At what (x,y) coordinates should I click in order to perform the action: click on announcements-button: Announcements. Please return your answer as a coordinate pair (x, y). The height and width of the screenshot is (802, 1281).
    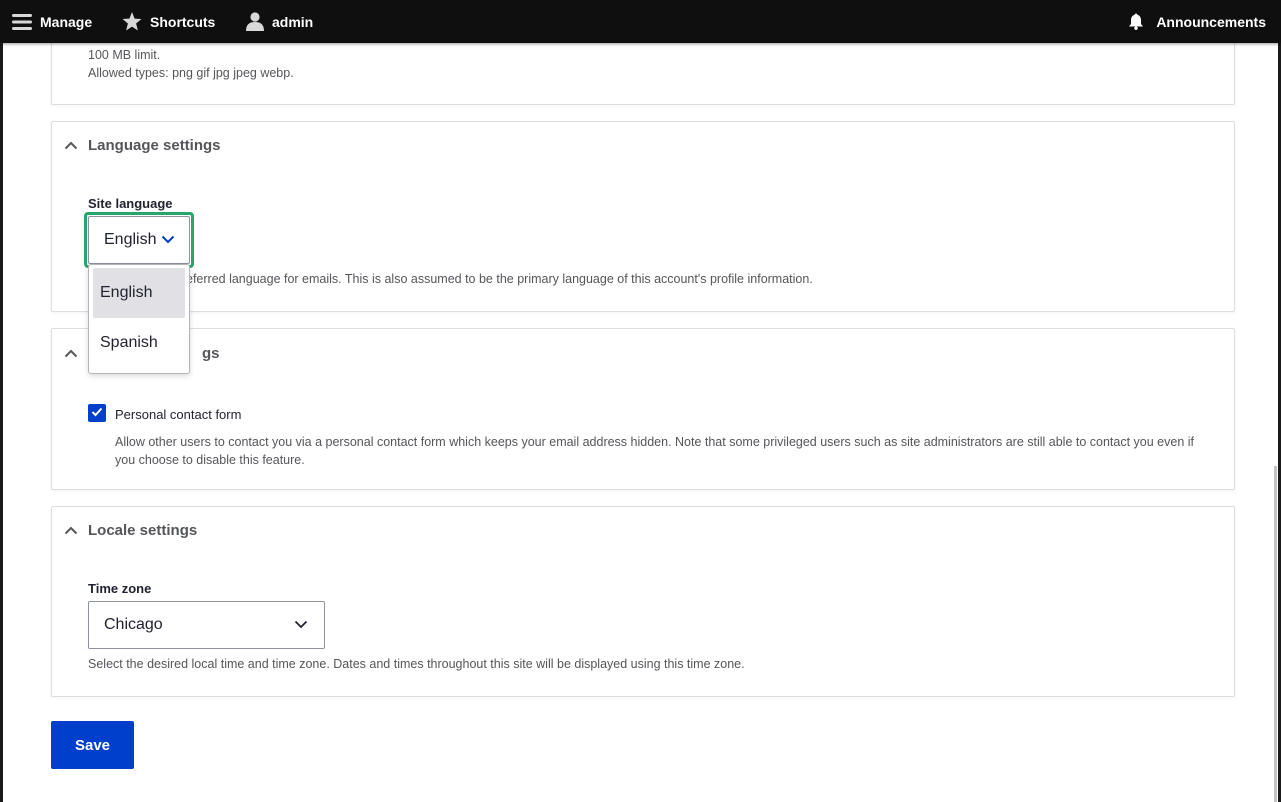
    Looking at the image, I should click on (1197, 21).